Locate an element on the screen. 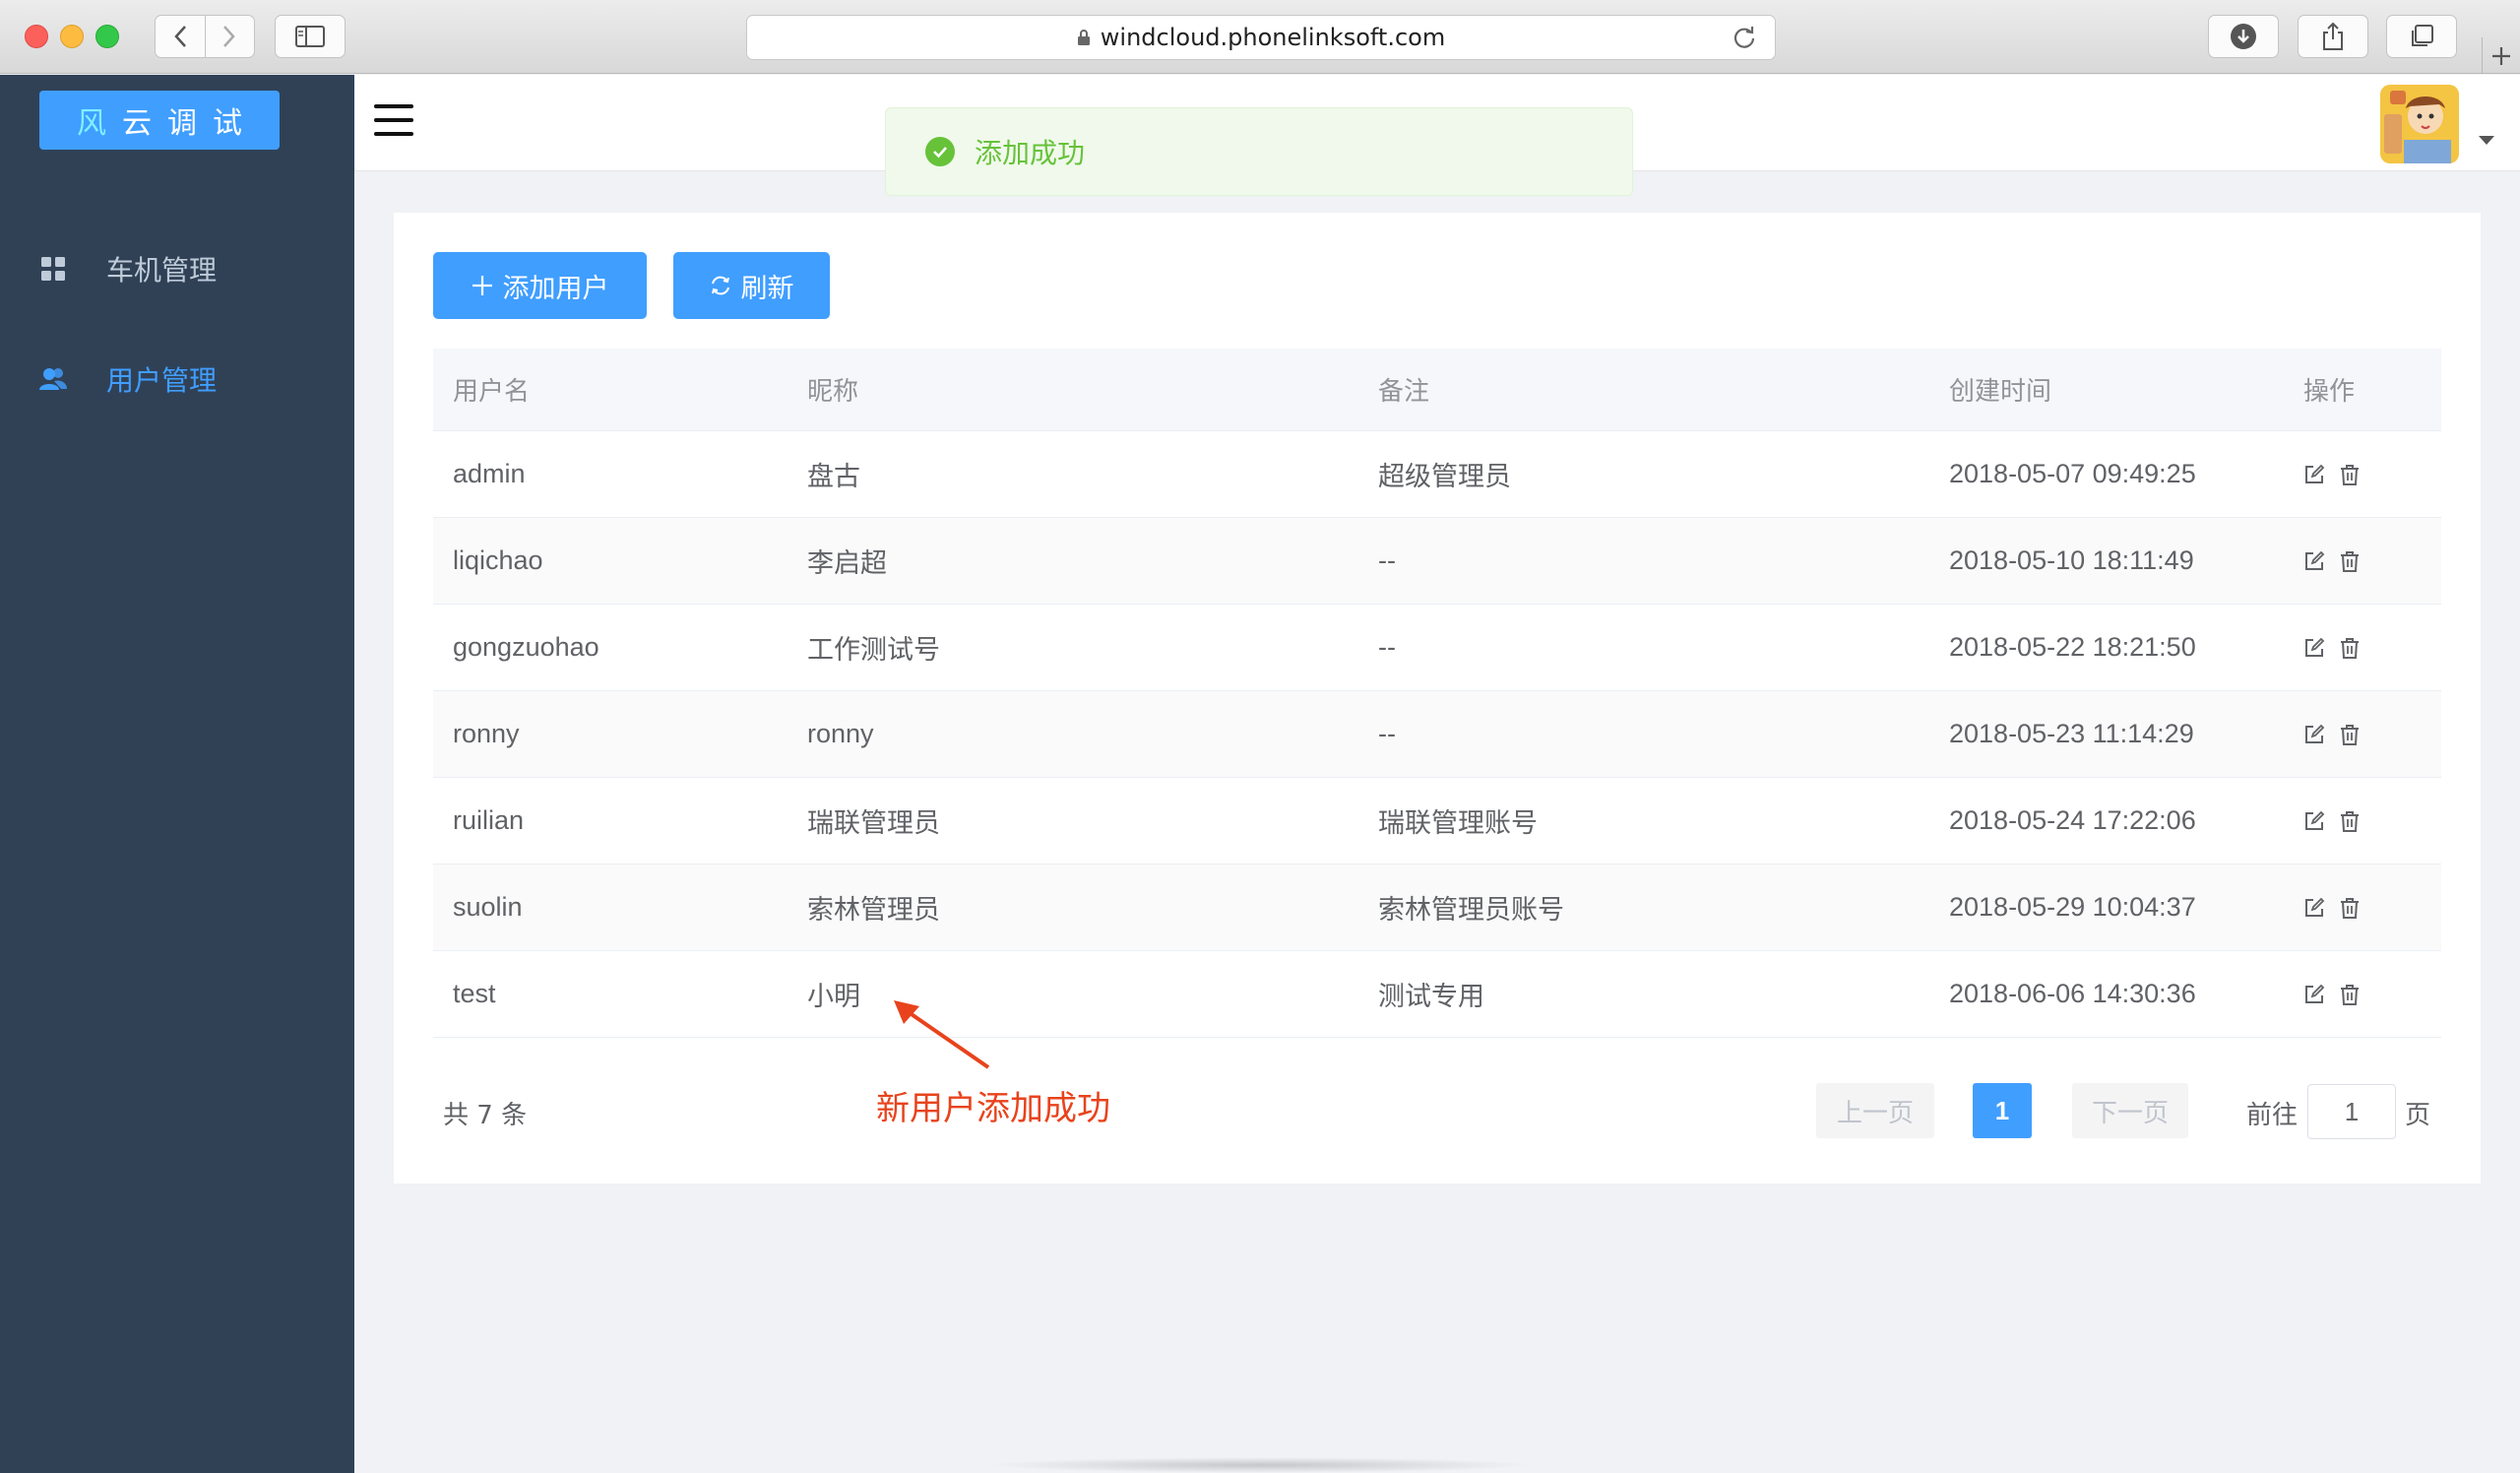  caret-down-icon is located at coordinates (2486, 140).